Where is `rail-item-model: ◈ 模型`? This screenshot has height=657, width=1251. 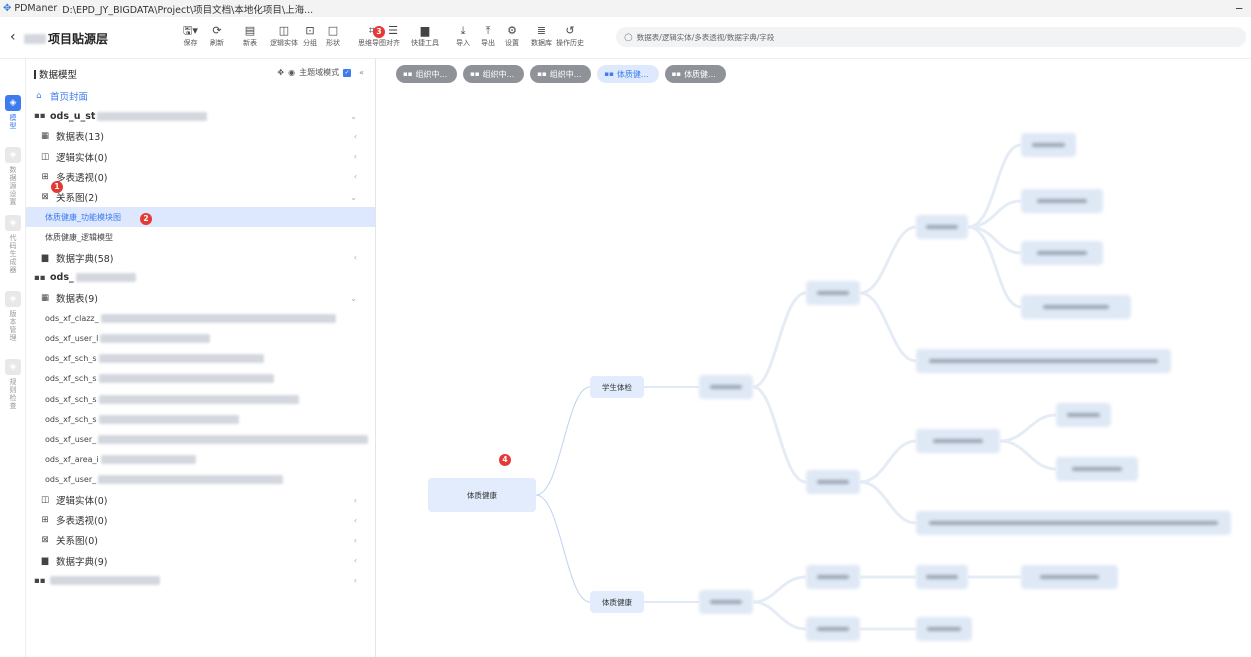 rail-item-model: ◈ 模型 is located at coordinates (13, 112).